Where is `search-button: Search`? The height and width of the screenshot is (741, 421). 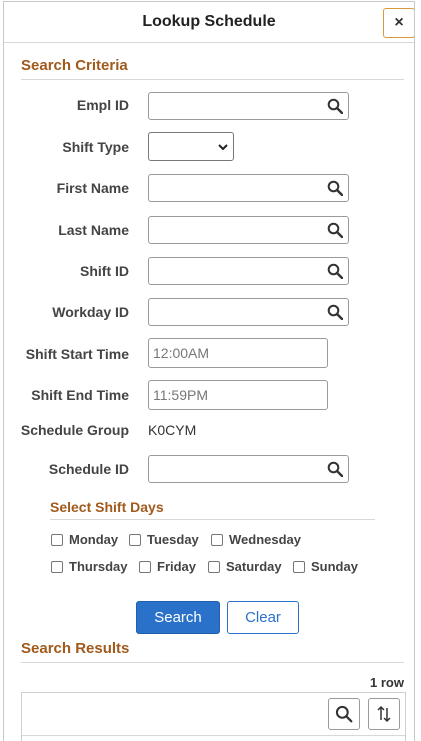
search-button: Search is located at coordinates (178, 617).